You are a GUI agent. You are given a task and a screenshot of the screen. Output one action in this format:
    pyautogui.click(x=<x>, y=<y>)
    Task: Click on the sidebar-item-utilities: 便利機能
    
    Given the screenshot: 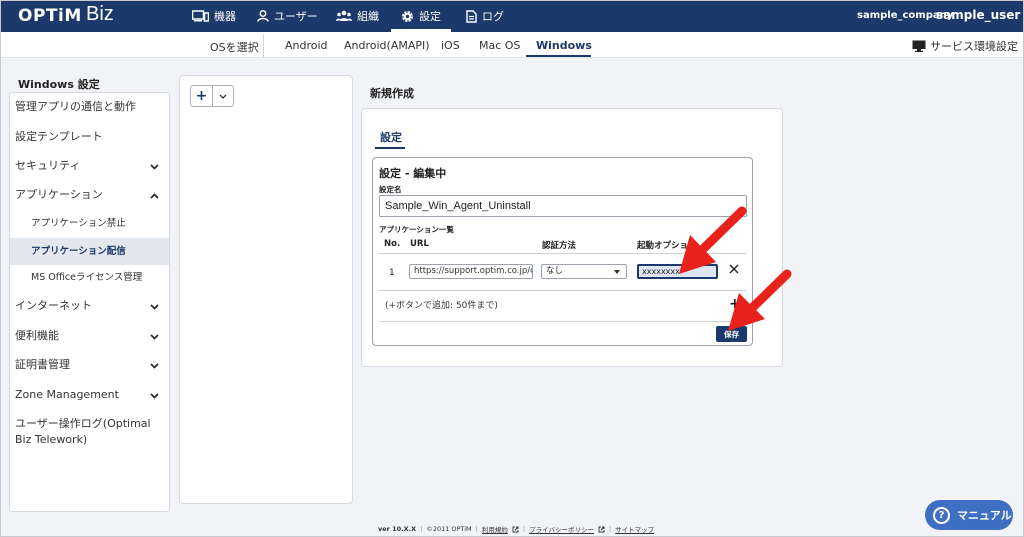 What is the action you would take?
    pyautogui.click(x=89, y=337)
    